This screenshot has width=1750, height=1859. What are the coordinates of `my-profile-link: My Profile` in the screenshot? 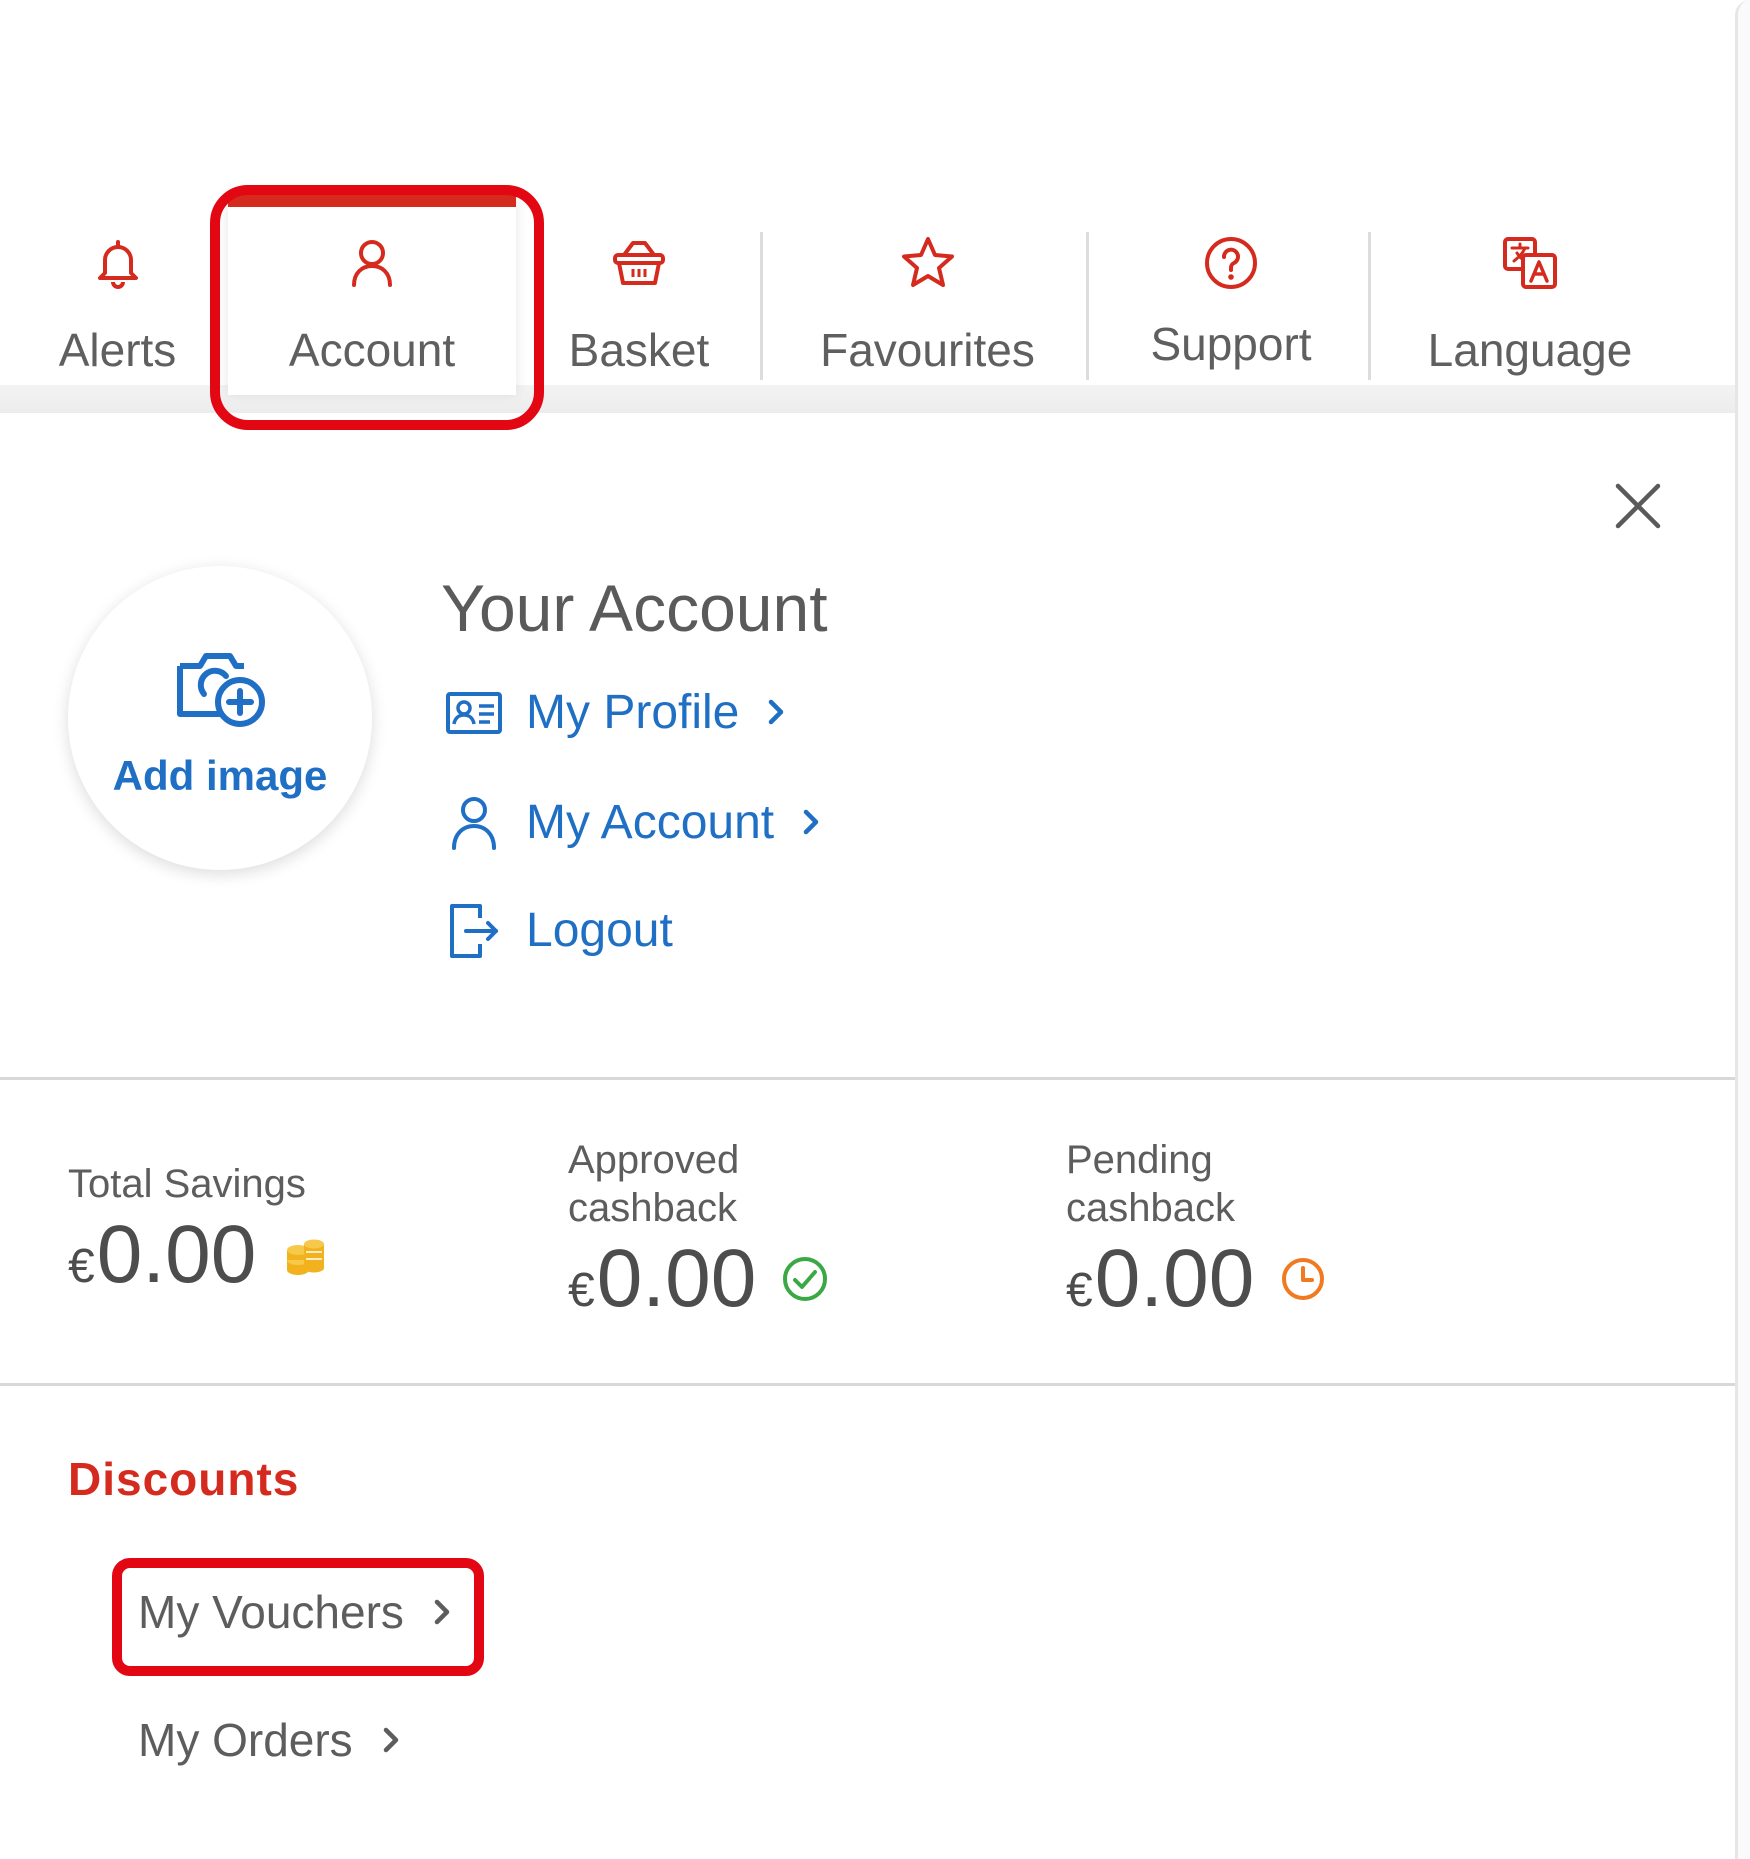 It's located at (616, 712).